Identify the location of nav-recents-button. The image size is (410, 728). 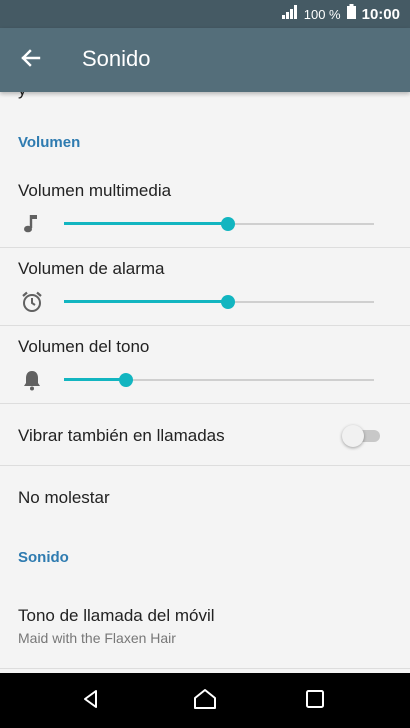
(315, 701).